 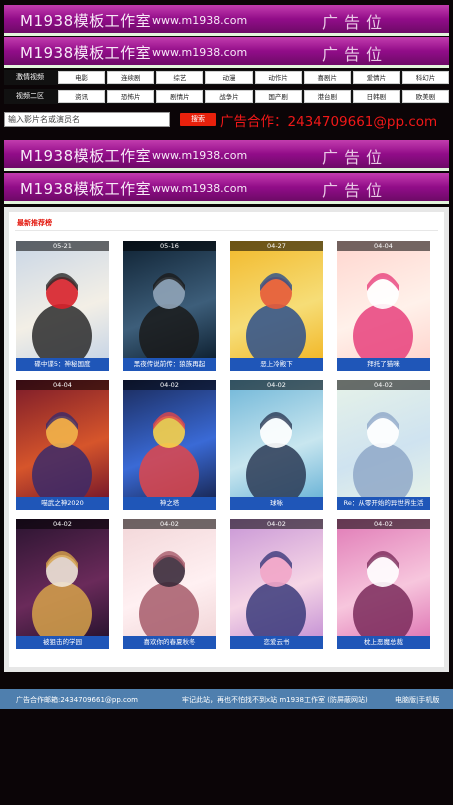 What do you see at coordinates (276, 642) in the screenshot?
I see `movie-title: 恋爱云书` at bounding box center [276, 642].